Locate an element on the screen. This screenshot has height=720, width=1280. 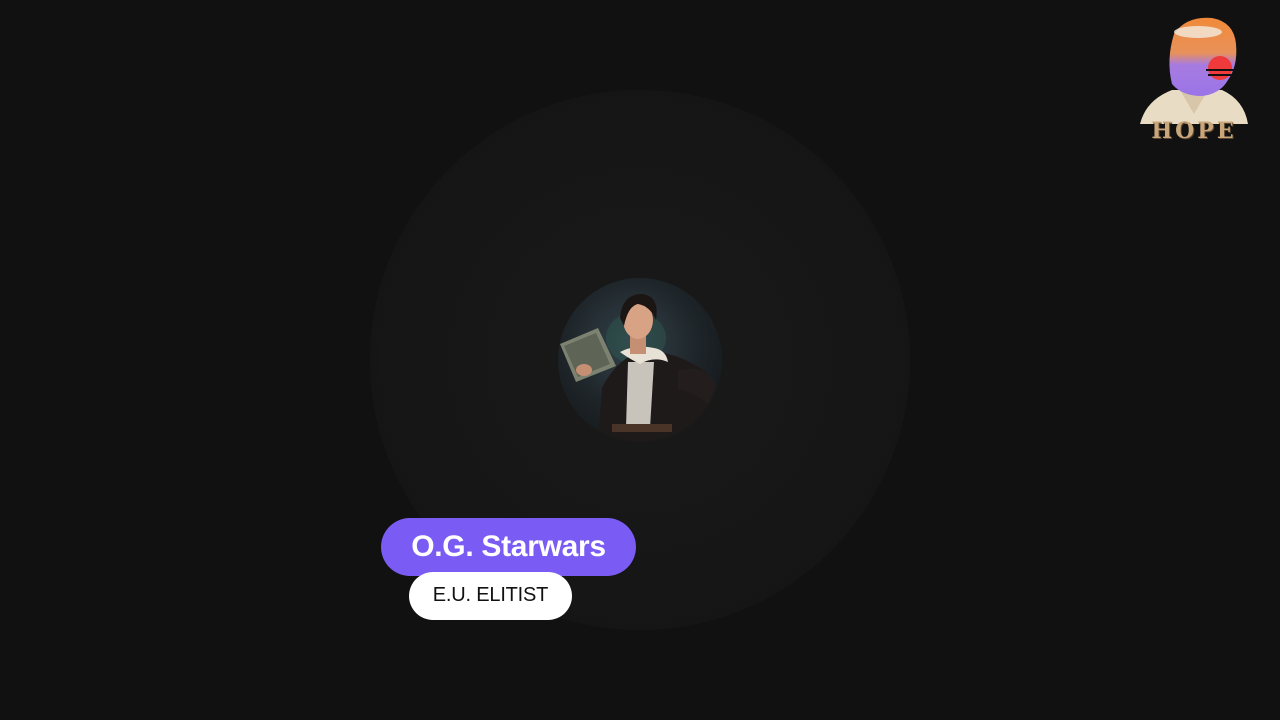
username-badge: O.G. Starwars is located at coordinates (508, 547).